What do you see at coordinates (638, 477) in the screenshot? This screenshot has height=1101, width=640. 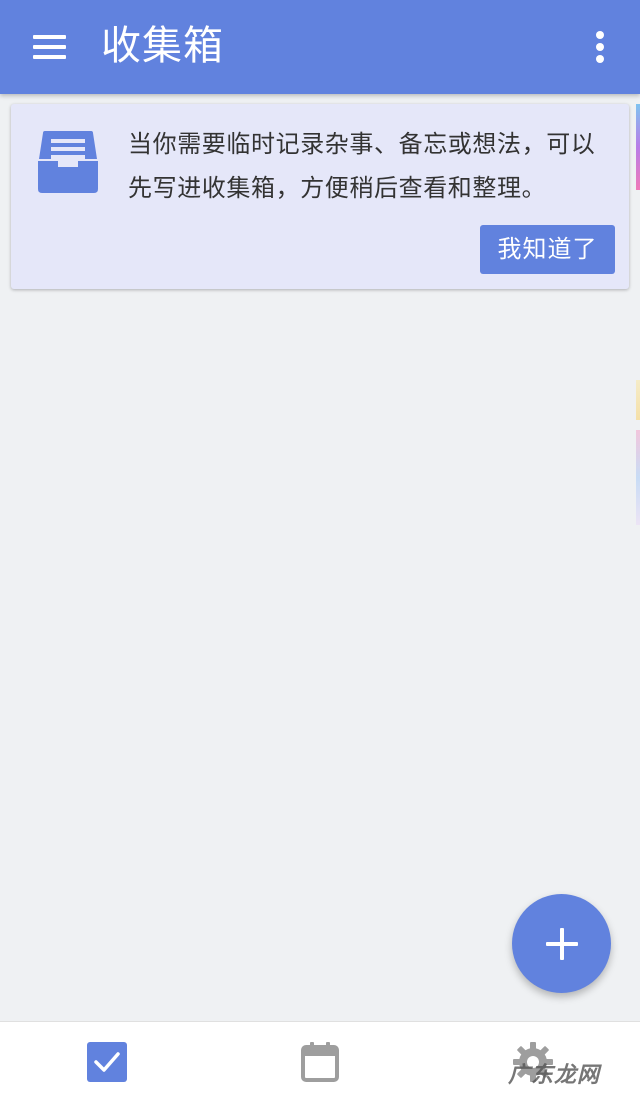 I see `edge-stripe-lower` at bounding box center [638, 477].